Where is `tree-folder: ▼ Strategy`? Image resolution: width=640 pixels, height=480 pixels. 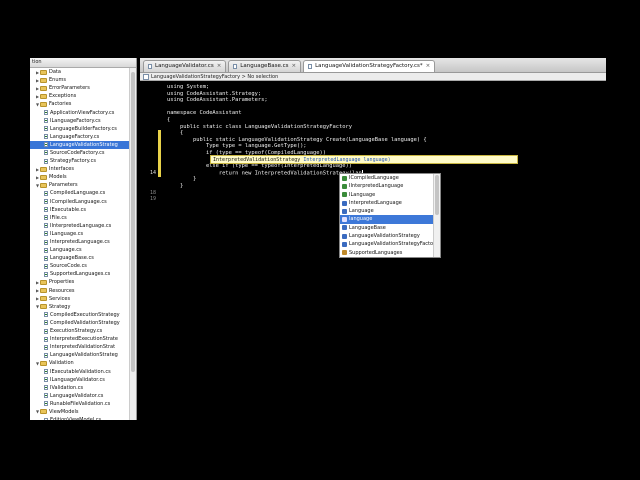
tree-folder: ▼ Strategy is located at coordinates (79, 307).